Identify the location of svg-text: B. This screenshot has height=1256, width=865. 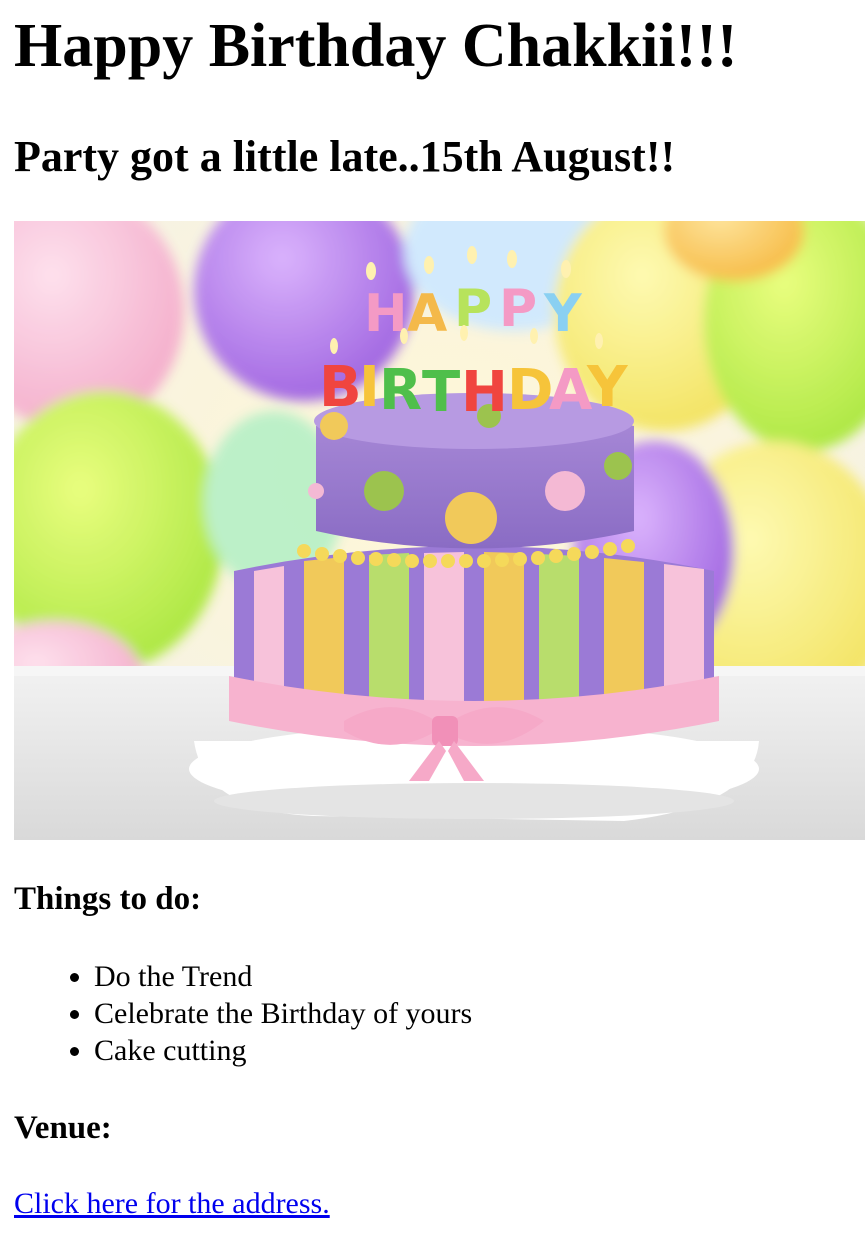
(340, 387).